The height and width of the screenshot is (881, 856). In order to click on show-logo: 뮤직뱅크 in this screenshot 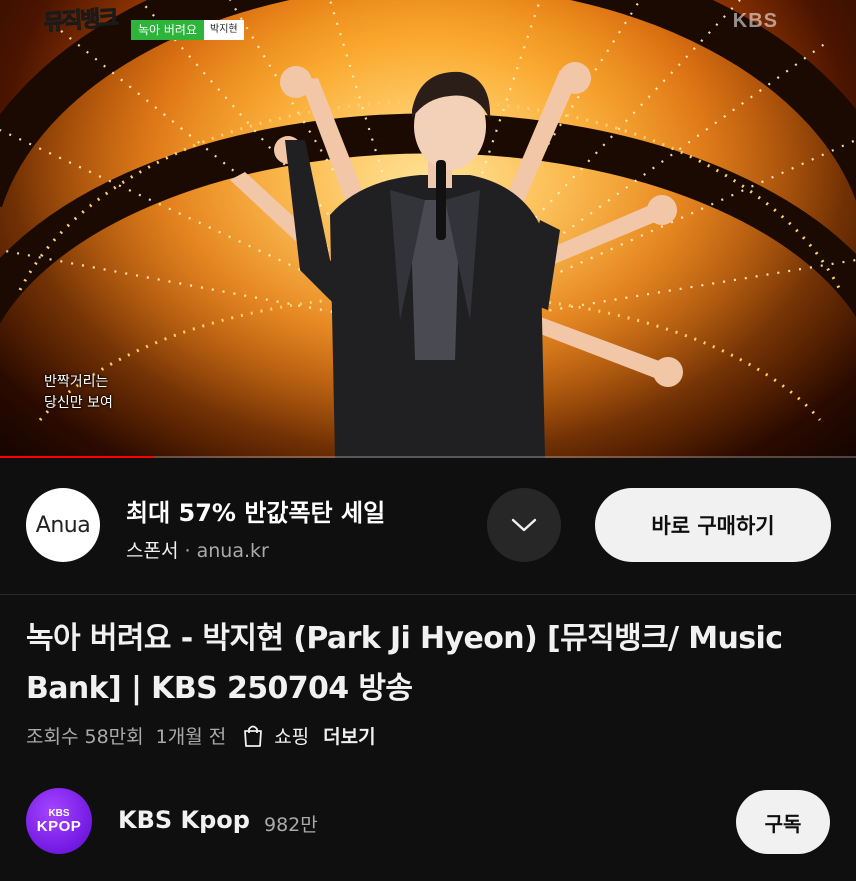, I will do `click(81, 20)`.